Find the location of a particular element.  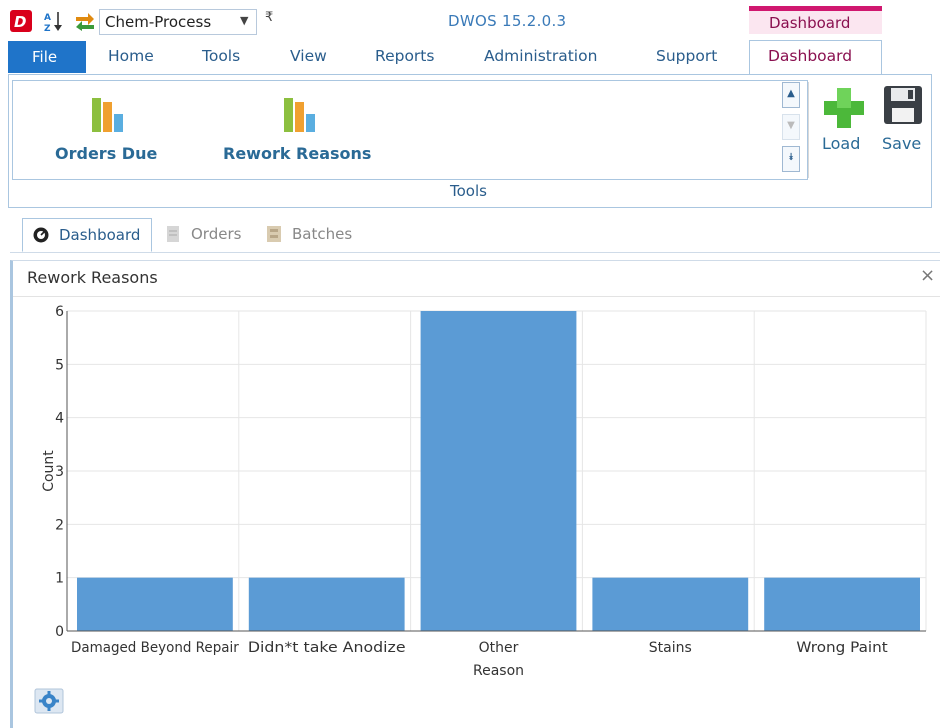

context-tab-header: Dashboard is located at coordinates (815, 20).